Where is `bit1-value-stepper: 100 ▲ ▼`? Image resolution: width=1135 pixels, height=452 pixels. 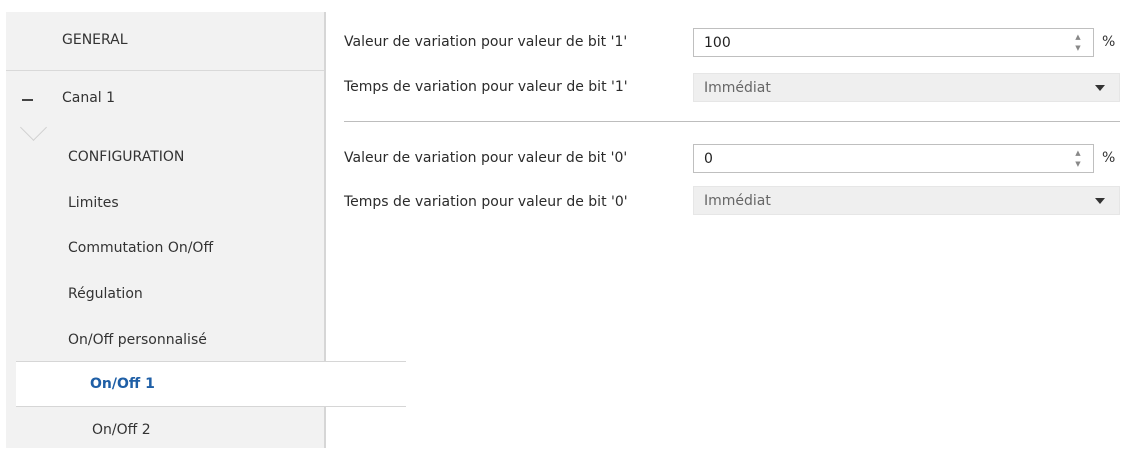
bit1-value-stepper: 100 ▲ ▼ is located at coordinates (893, 42).